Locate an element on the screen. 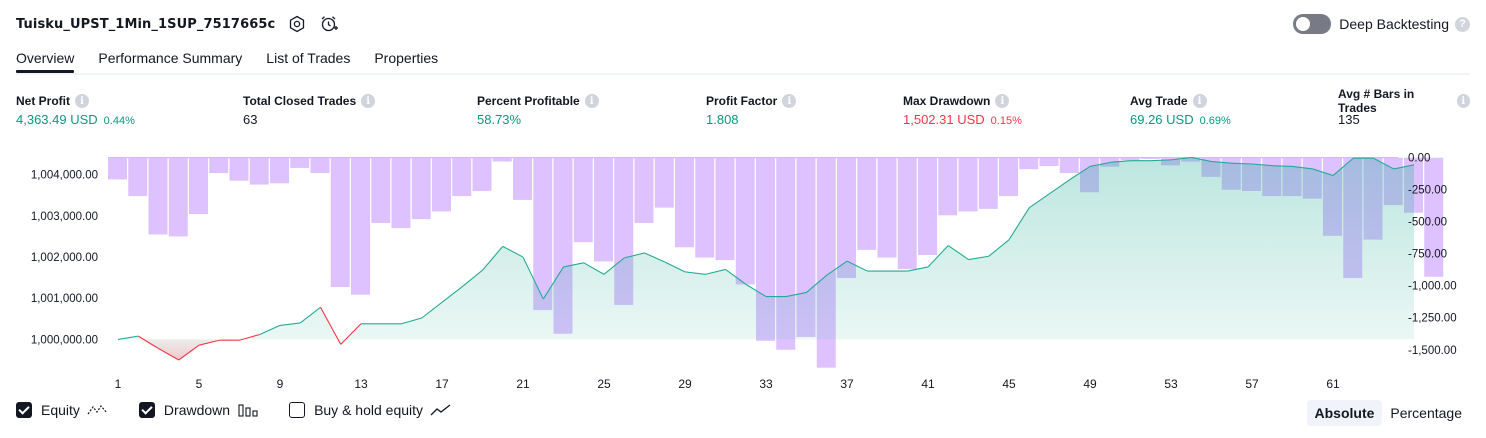  stat-value: 4,363.49 USD is located at coordinates (57, 119).